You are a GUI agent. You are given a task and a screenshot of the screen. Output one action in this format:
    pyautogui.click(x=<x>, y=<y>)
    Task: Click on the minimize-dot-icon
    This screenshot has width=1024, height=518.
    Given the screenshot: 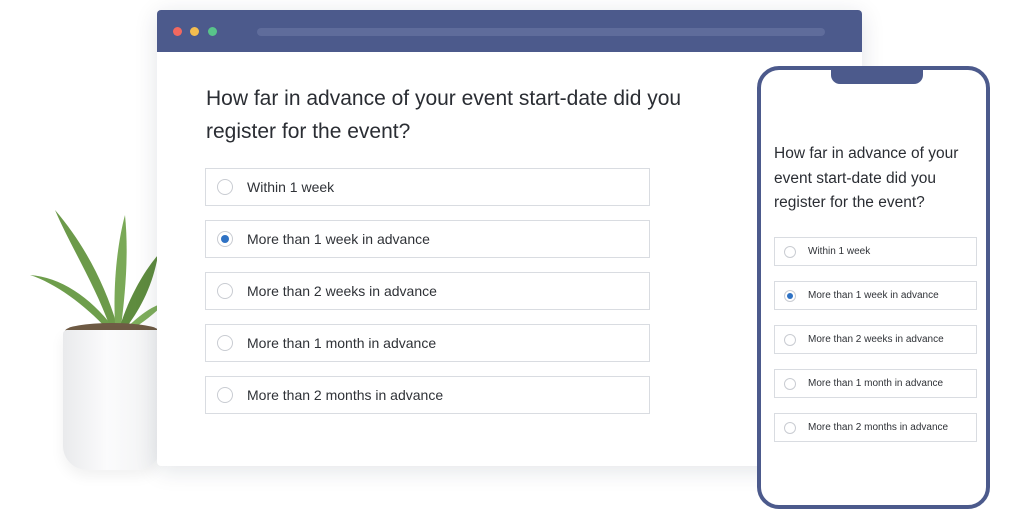 What is the action you would take?
    pyautogui.click(x=194, y=31)
    